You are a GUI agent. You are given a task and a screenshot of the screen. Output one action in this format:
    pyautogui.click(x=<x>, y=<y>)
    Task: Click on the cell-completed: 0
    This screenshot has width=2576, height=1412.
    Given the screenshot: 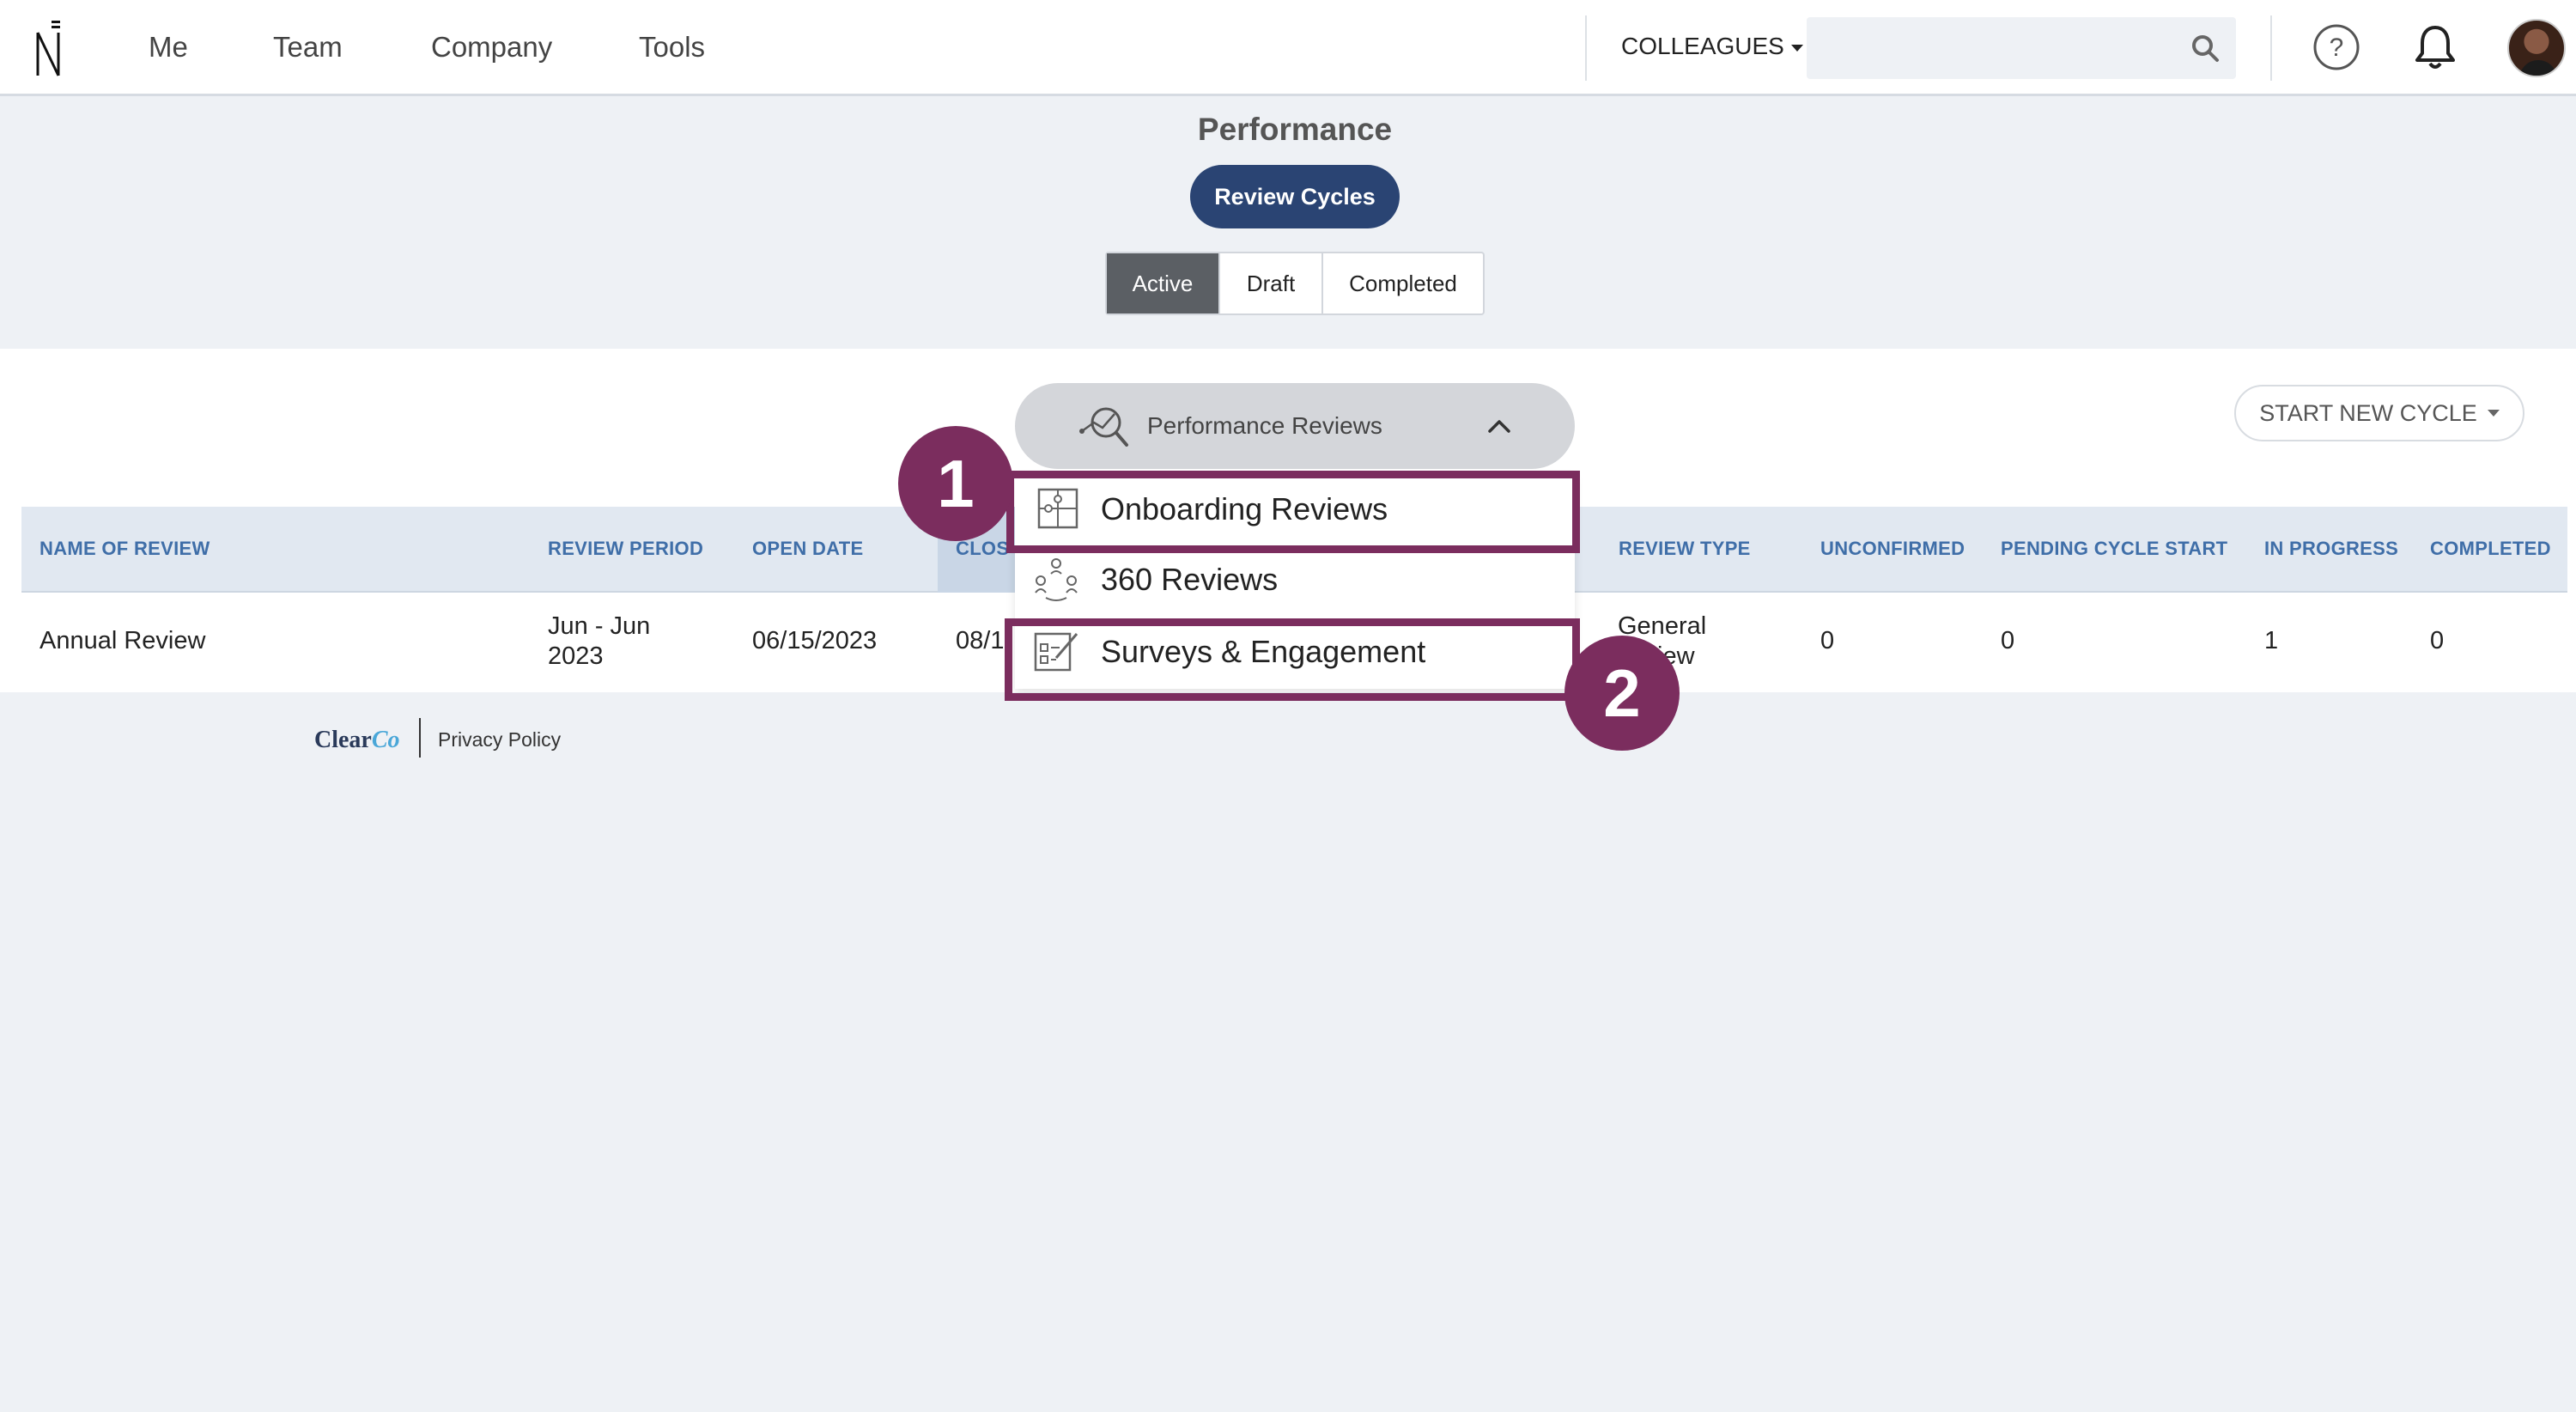 What is the action you would take?
    pyautogui.click(x=2437, y=640)
    